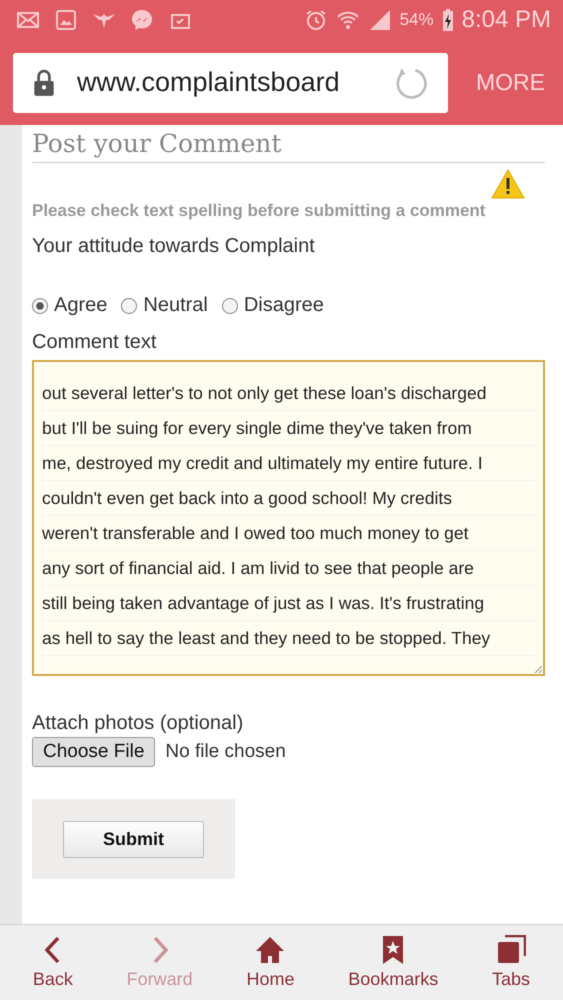 The width and height of the screenshot is (563, 1000). I want to click on nav-button: Back, so click(52, 962).